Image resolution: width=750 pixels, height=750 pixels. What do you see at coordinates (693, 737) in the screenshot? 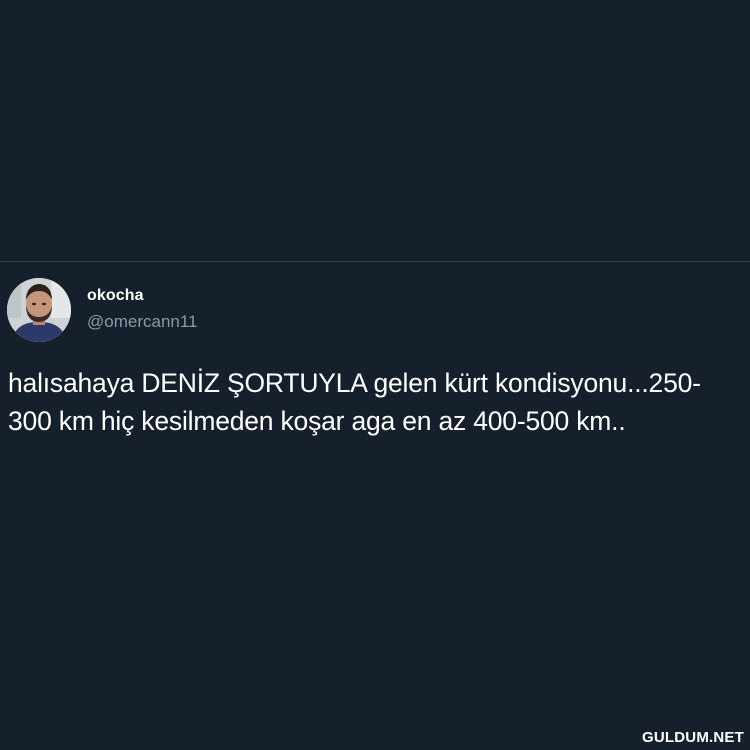
I see `watermark: GULDUM.NET` at bounding box center [693, 737].